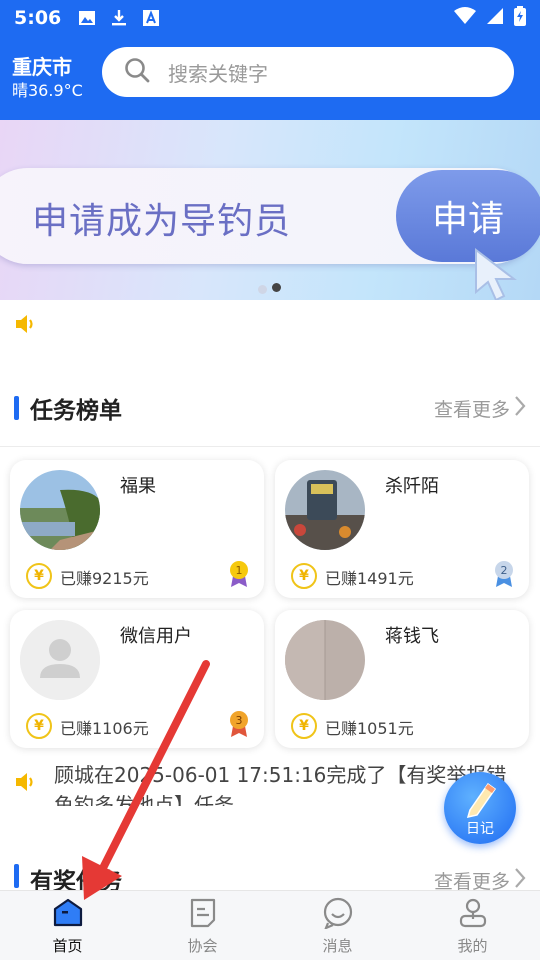 This screenshot has width=540, height=960. I want to click on ranking-card: 微信用户 ¥ 已赚1106元 3, so click(137, 679).